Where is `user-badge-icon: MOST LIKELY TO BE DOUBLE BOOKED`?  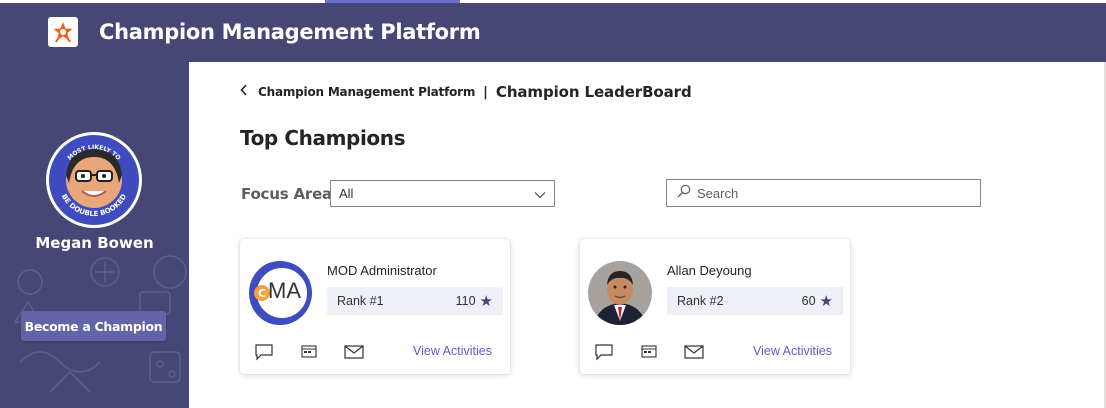
user-badge-icon: MOST LIKELY TO BE DOUBLE BOOKED is located at coordinates (94, 180).